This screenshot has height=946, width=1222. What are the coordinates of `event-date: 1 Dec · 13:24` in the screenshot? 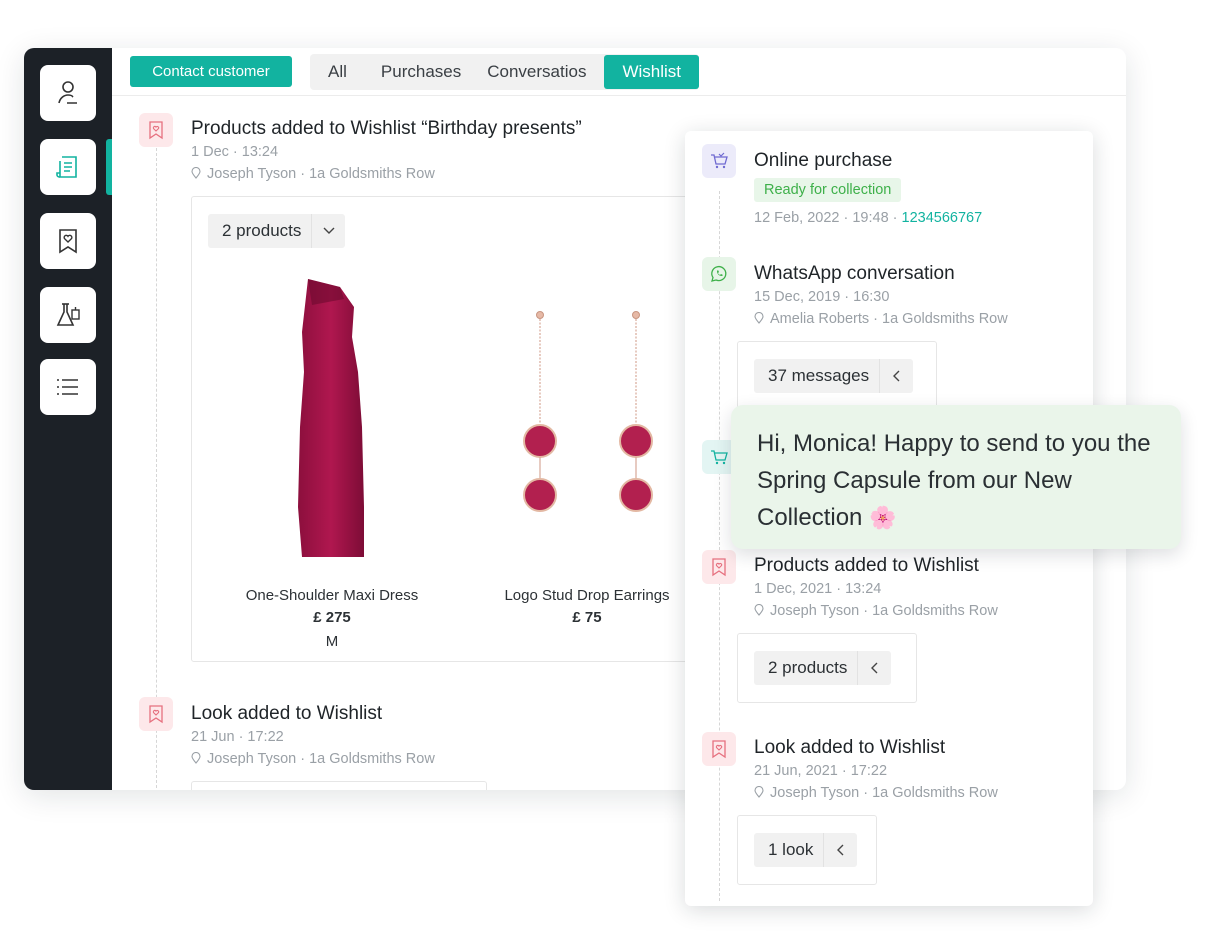 It's located at (235, 152).